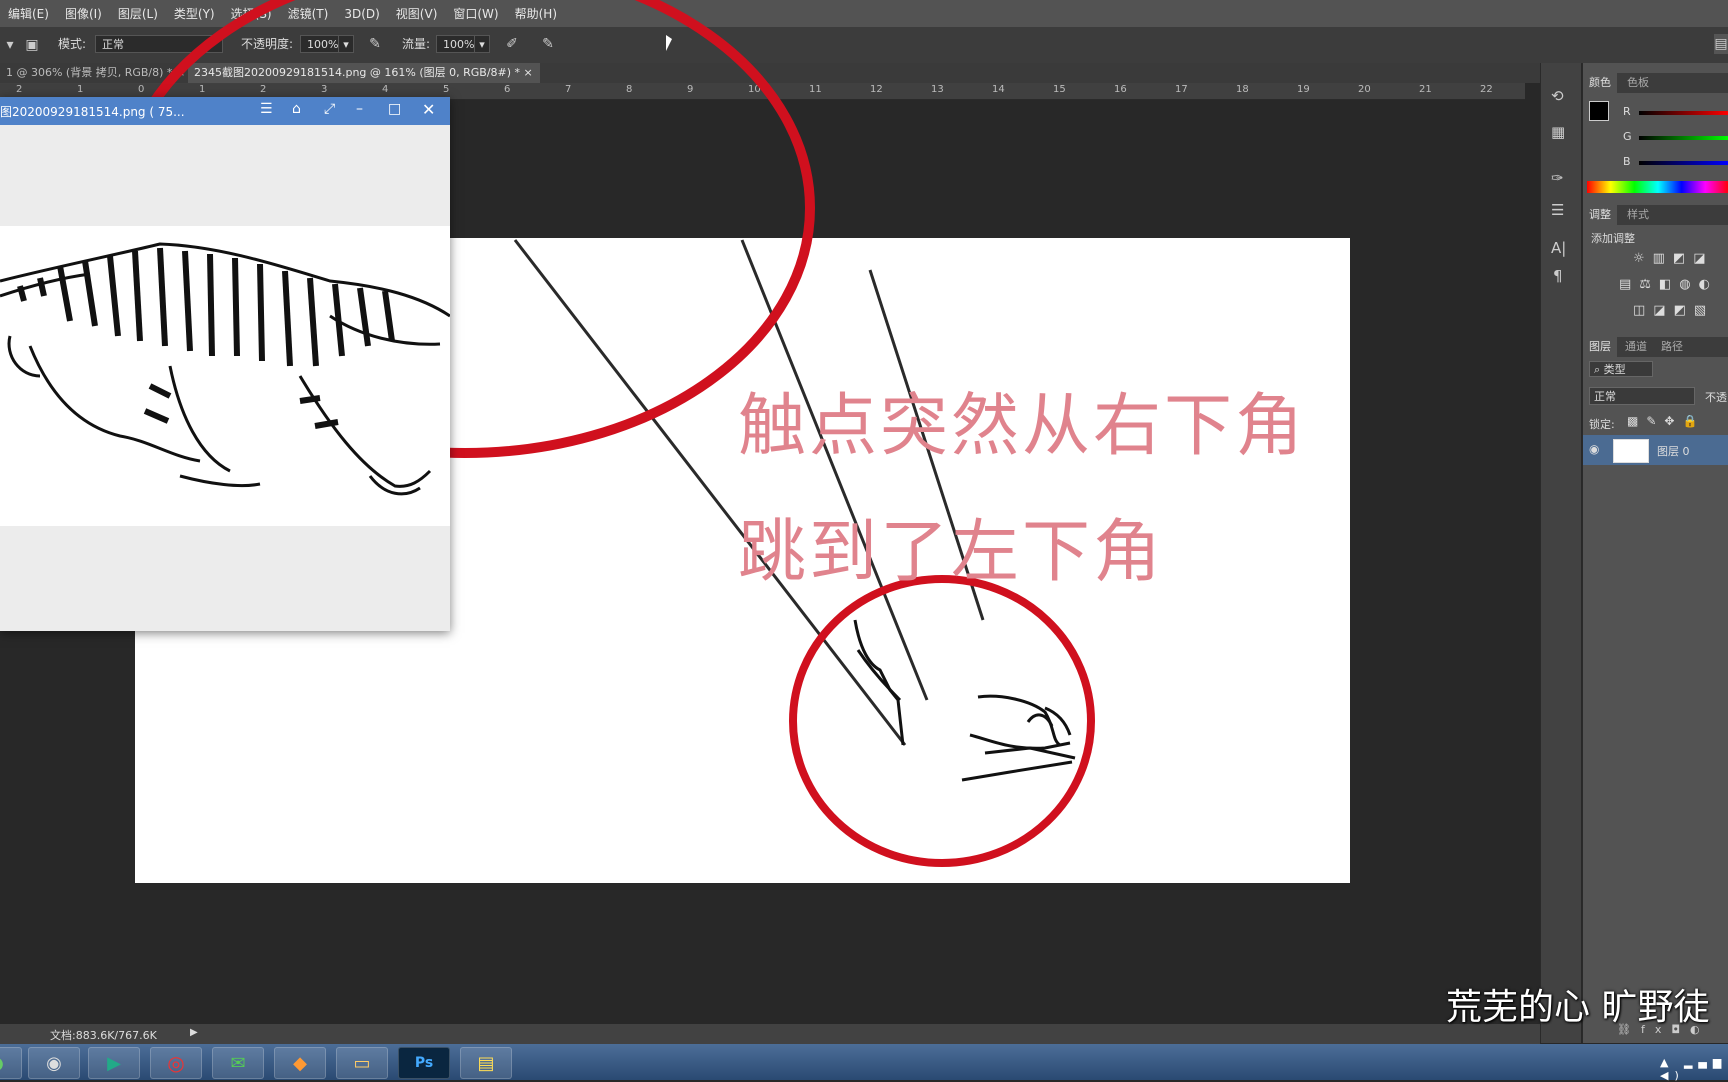 The height and width of the screenshot is (1082, 1728). I want to click on channel-b-label: B, so click(1627, 161).